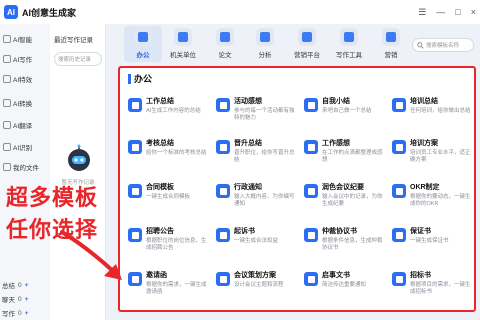 The width and height of the screenshot is (480, 320). What do you see at coordinates (344, 195) in the screenshot?
I see `card-meeting-minutes: 润色会议纪要 输入会议中的记录，为你生成纪要` at bounding box center [344, 195].